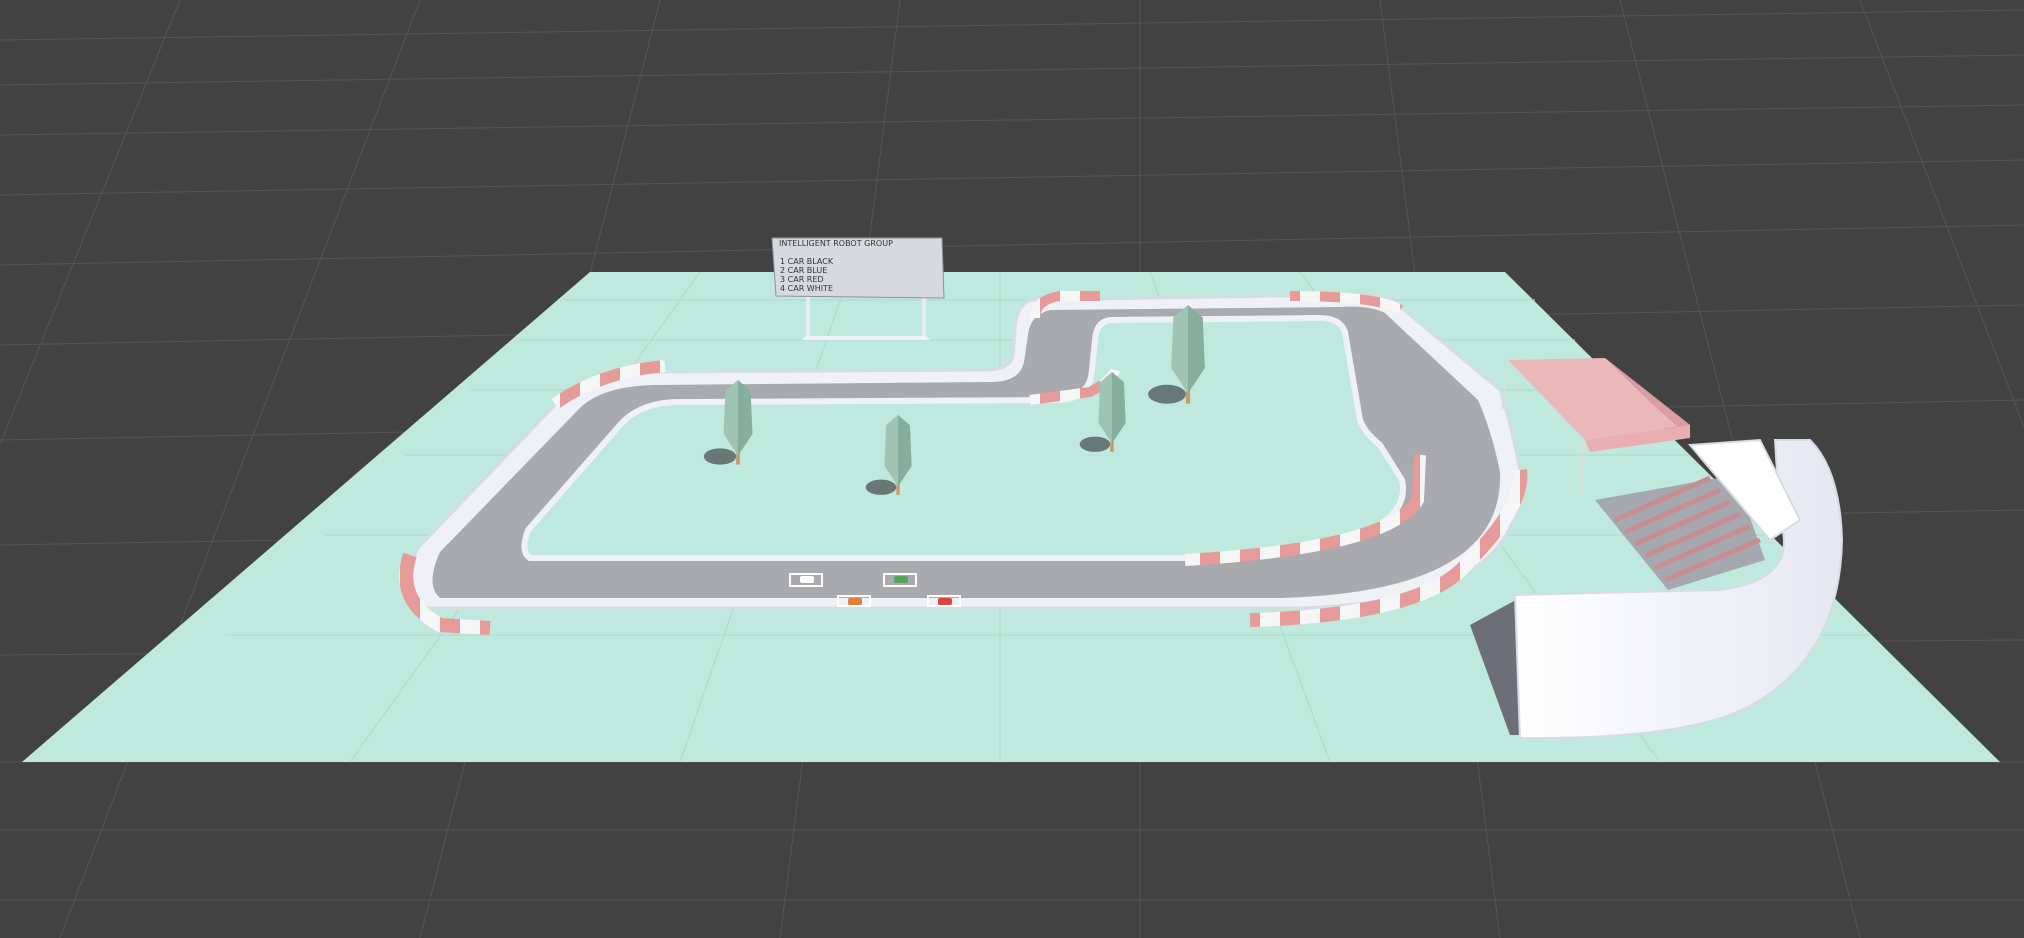 This screenshot has width=2024, height=938. I want to click on car-green, so click(901, 579).